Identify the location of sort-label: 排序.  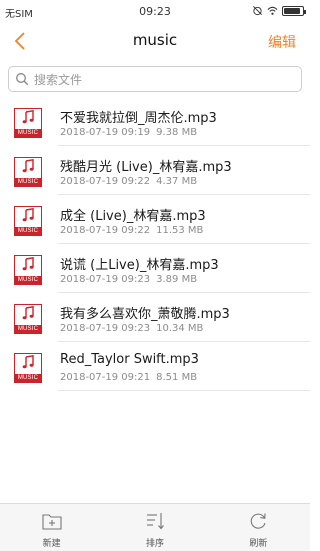
(154, 544).